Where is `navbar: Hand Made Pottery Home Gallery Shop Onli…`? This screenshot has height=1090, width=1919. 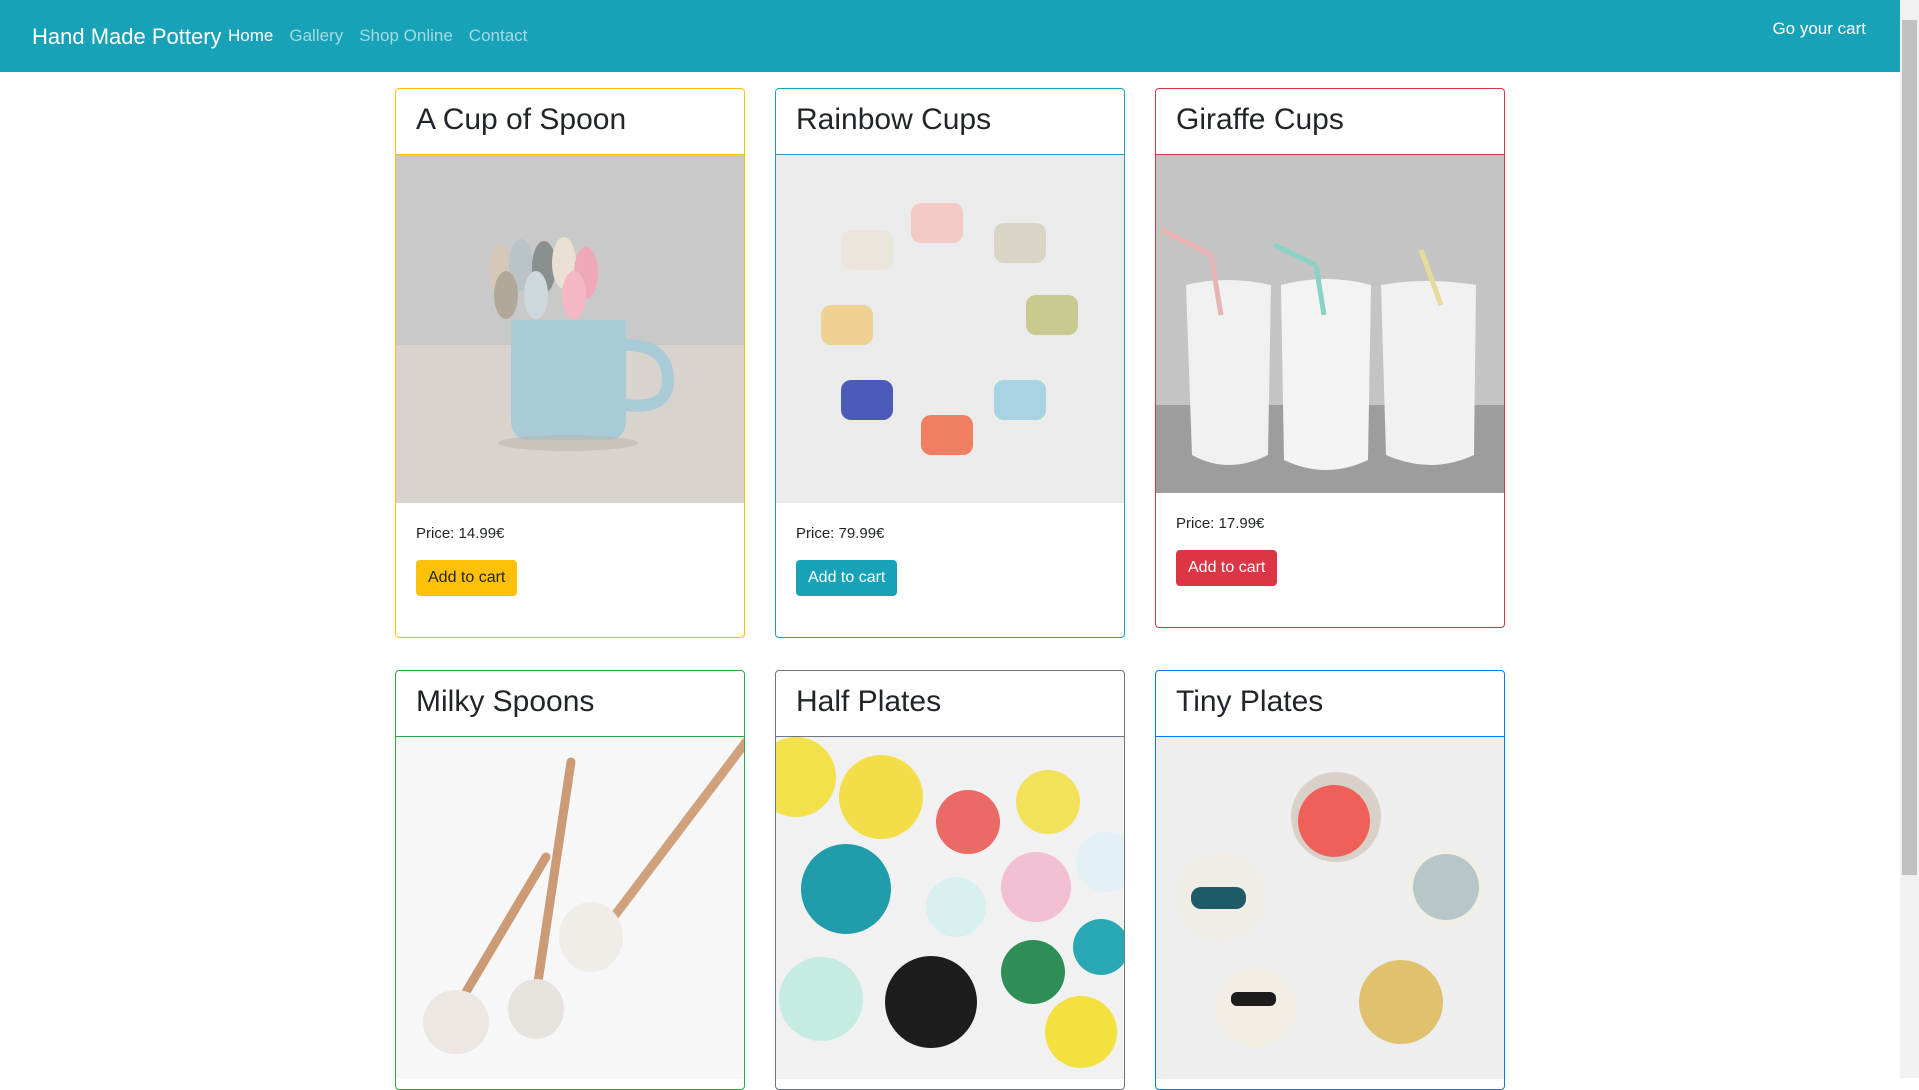
navbar: Hand Made Pottery Home Gallery Shop Onli… is located at coordinates (950, 36).